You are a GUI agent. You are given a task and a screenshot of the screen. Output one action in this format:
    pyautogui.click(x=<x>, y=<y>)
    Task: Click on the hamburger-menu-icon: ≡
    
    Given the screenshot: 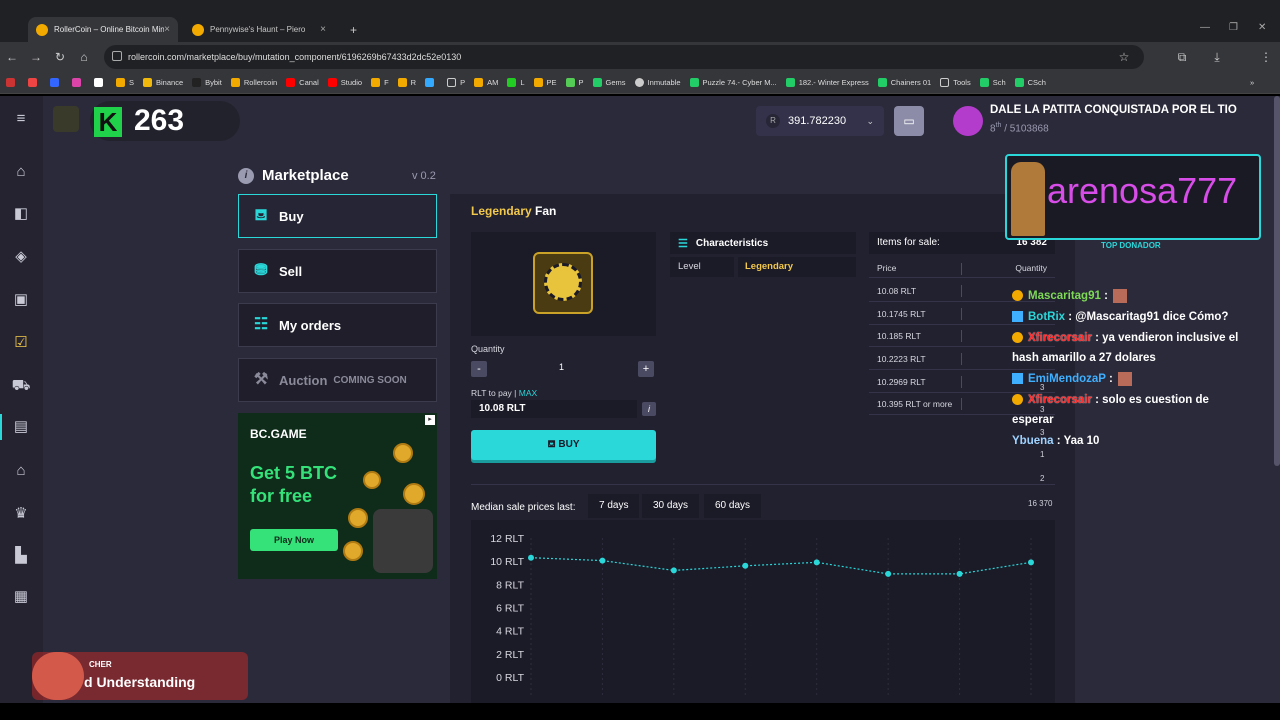 What is the action you would take?
    pyautogui.click(x=21, y=119)
    